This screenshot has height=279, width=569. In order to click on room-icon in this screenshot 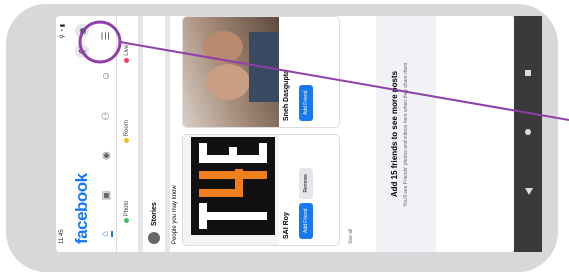, I will do `click(126, 141)`.